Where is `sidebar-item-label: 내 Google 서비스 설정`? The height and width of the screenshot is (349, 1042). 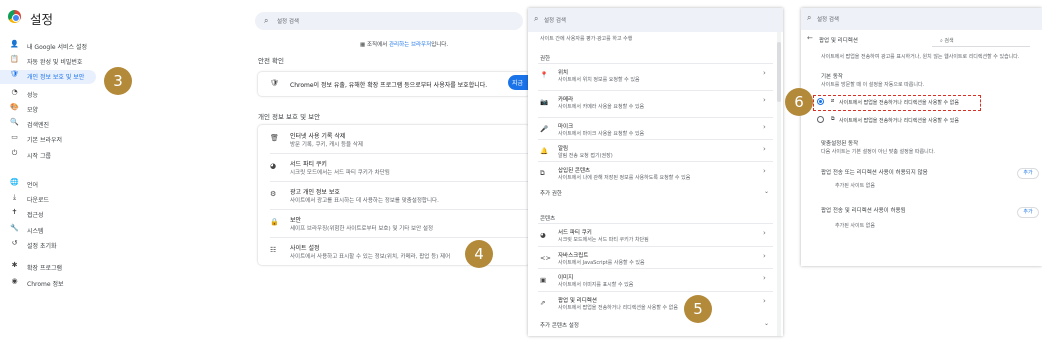 sidebar-item-label: 내 Google 서비스 설정 is located at coordinates (57, 47).